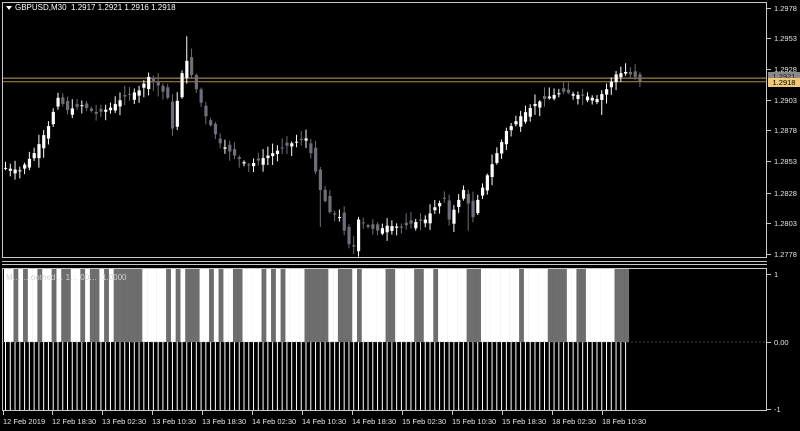 The height and width of the screenshot is (431, 800). What do you see at coordinates (777, 409) in the screenshot?
I see `indicator-tick: -1` at bounding box center [777, 409].